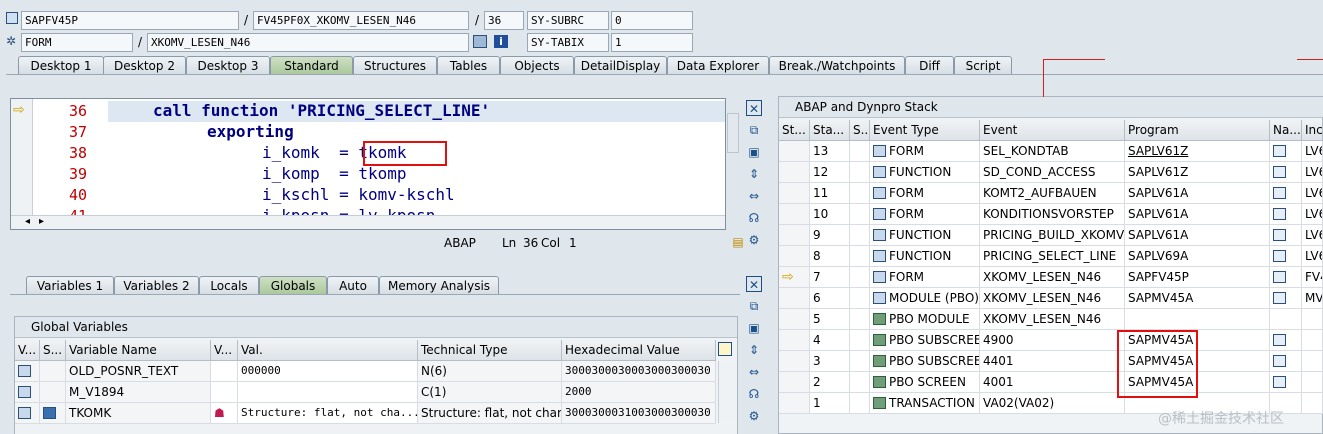 Image resolution: width=1323 pixels, height=434 pixels. I want to click on stack-event-type: MODULE (PBO), so click(925, 298).